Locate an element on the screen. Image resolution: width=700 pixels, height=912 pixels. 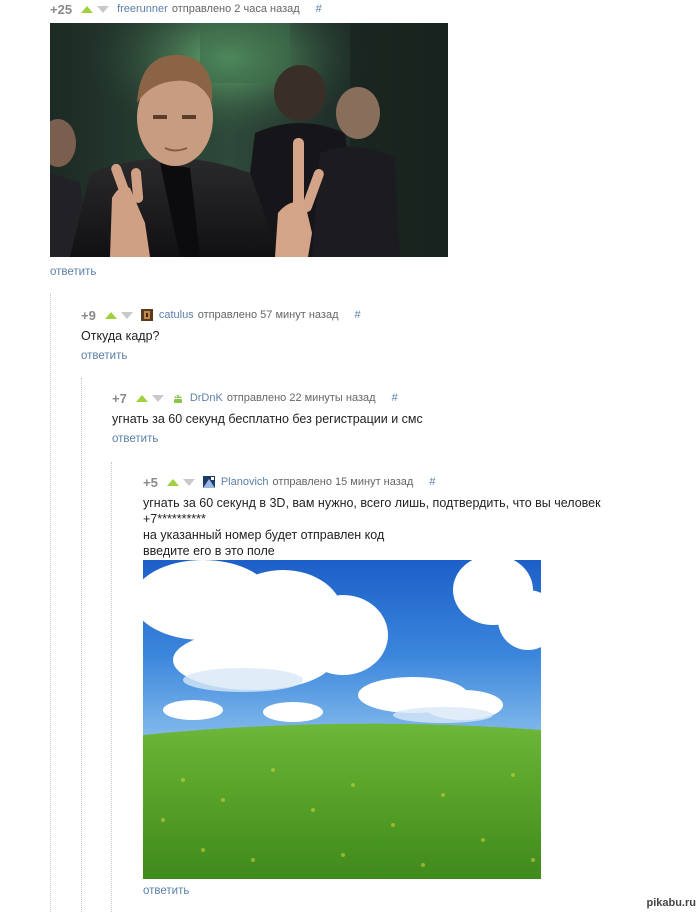
site-watermark: pikabu.ru is located at coordinates (671, 903).